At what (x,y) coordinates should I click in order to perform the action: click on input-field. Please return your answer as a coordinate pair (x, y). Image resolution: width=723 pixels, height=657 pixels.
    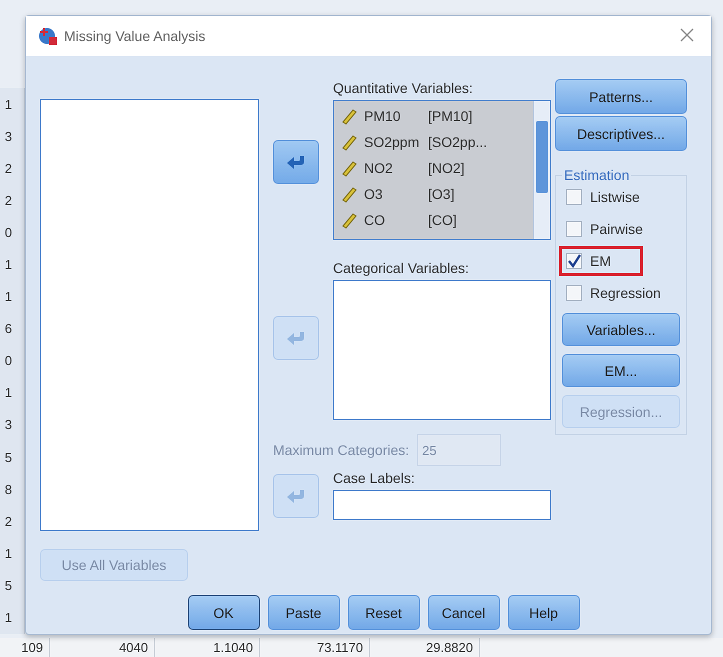
    Looking at the image, I should click on (442, 505).